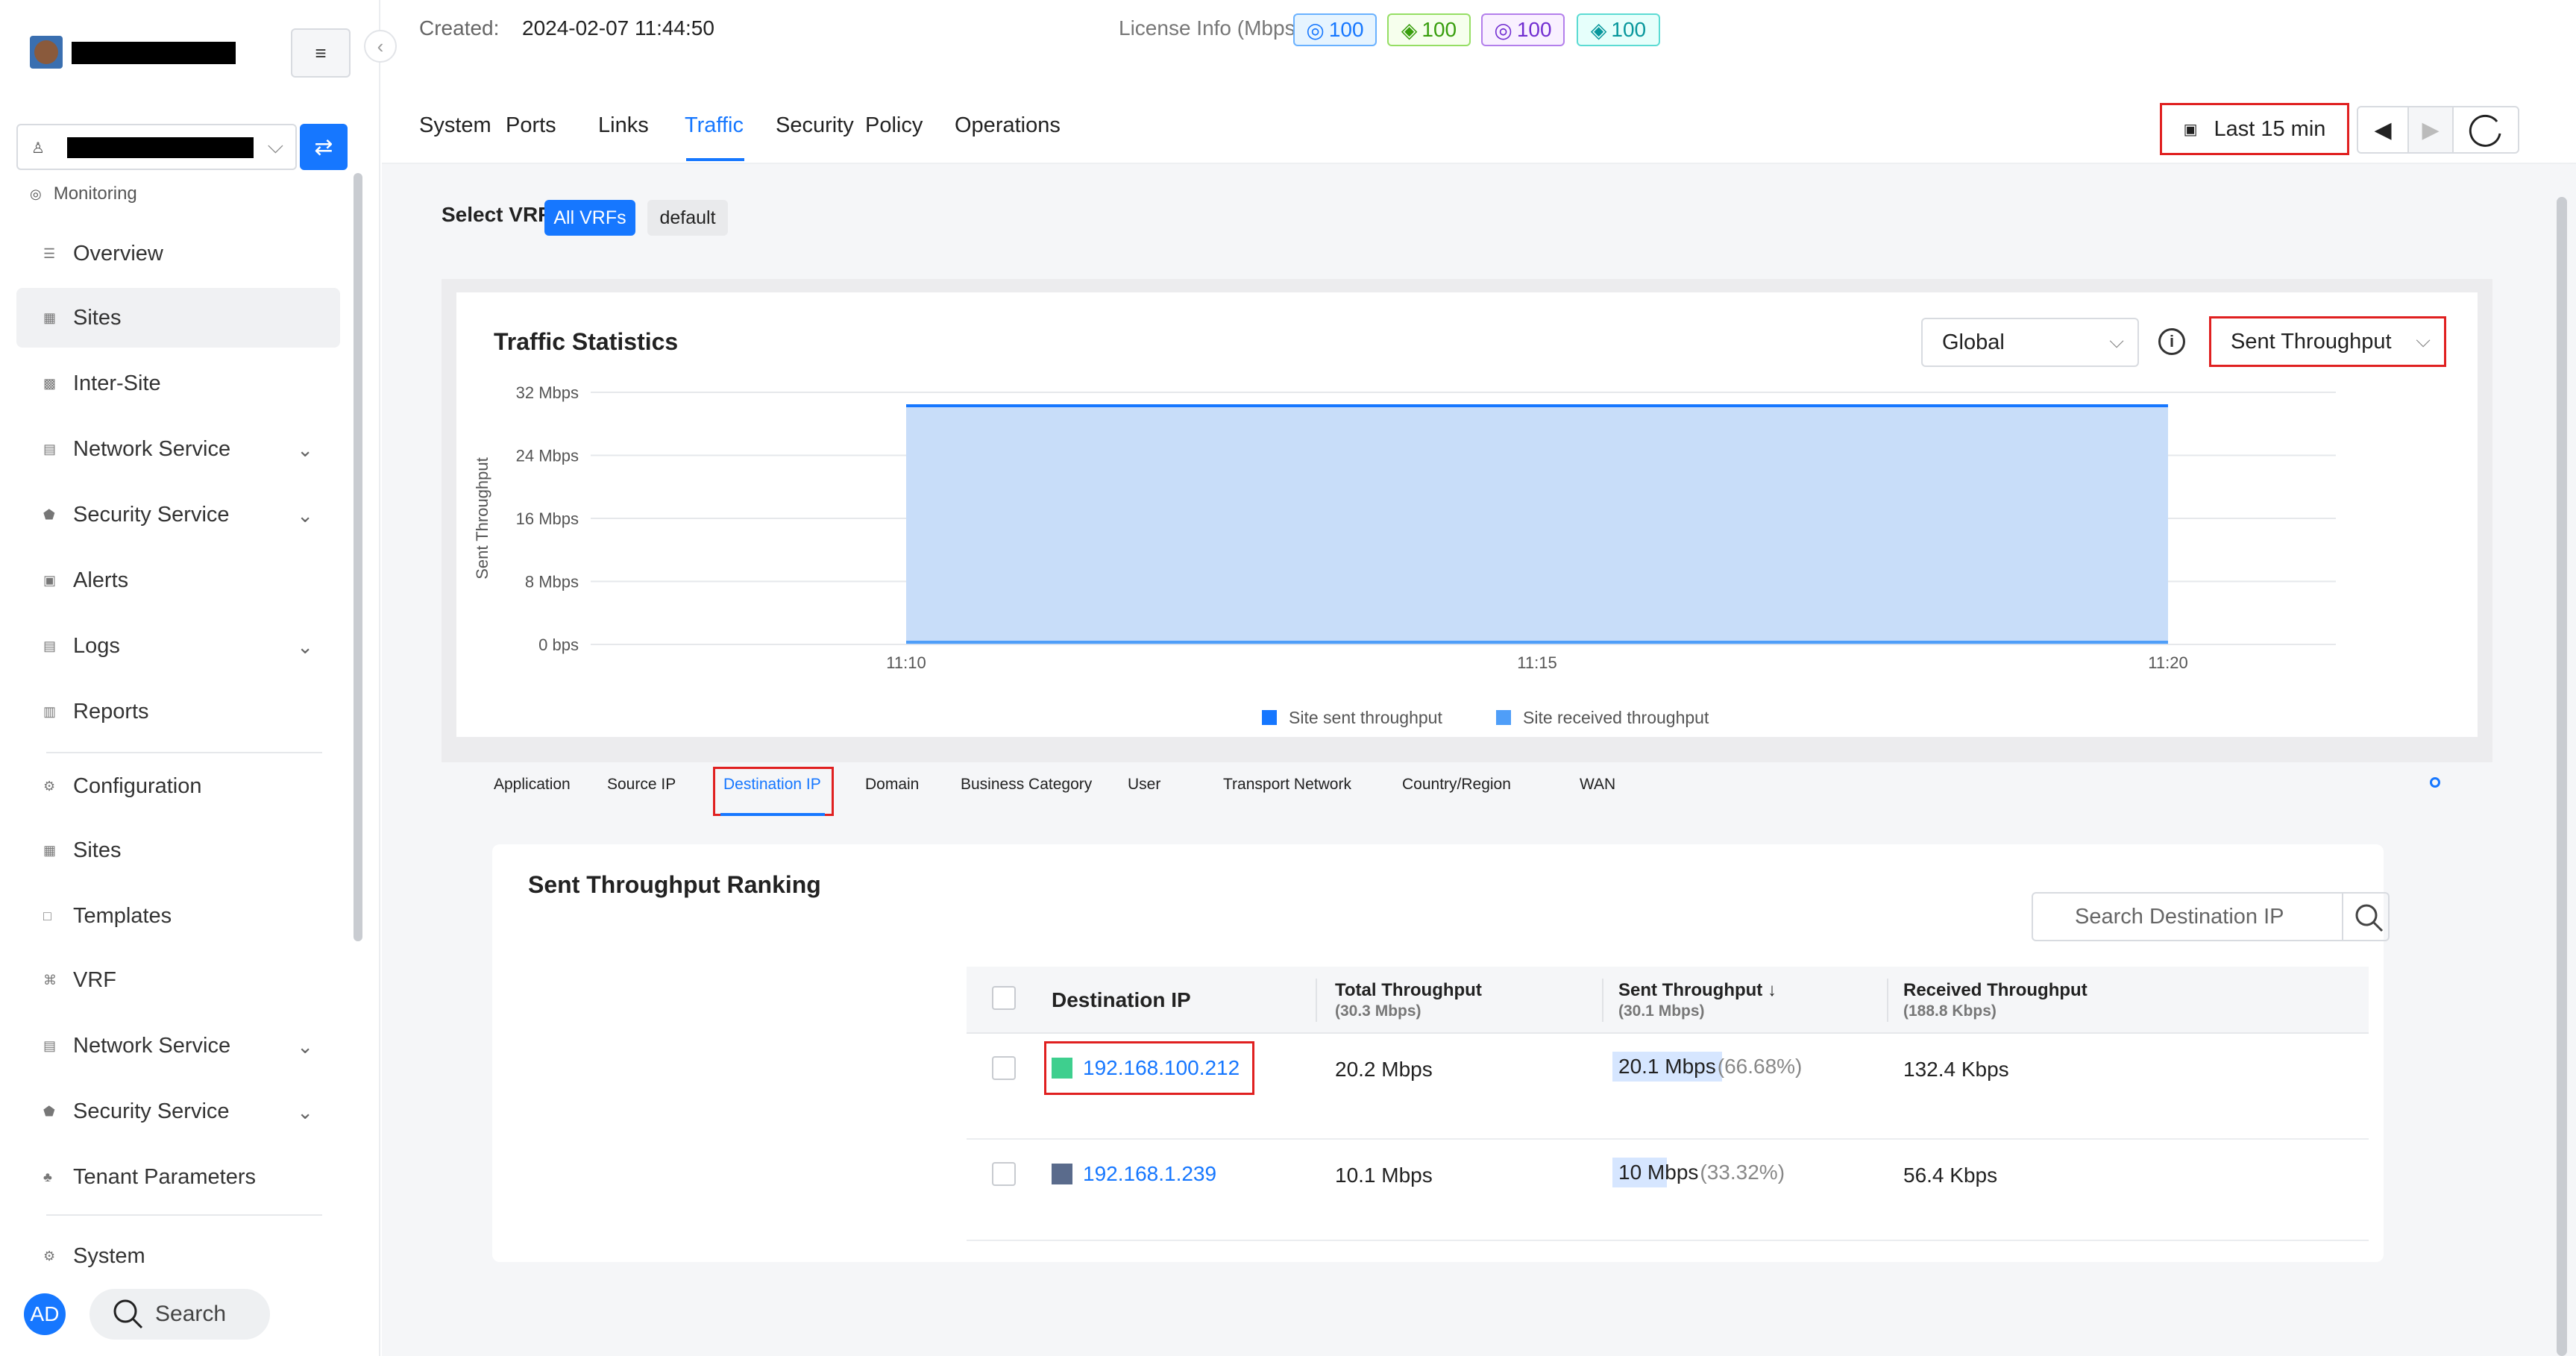  Describe the element at coordinates (2562, 777) in the screenshot. I see `main-scrollbar` at that location.